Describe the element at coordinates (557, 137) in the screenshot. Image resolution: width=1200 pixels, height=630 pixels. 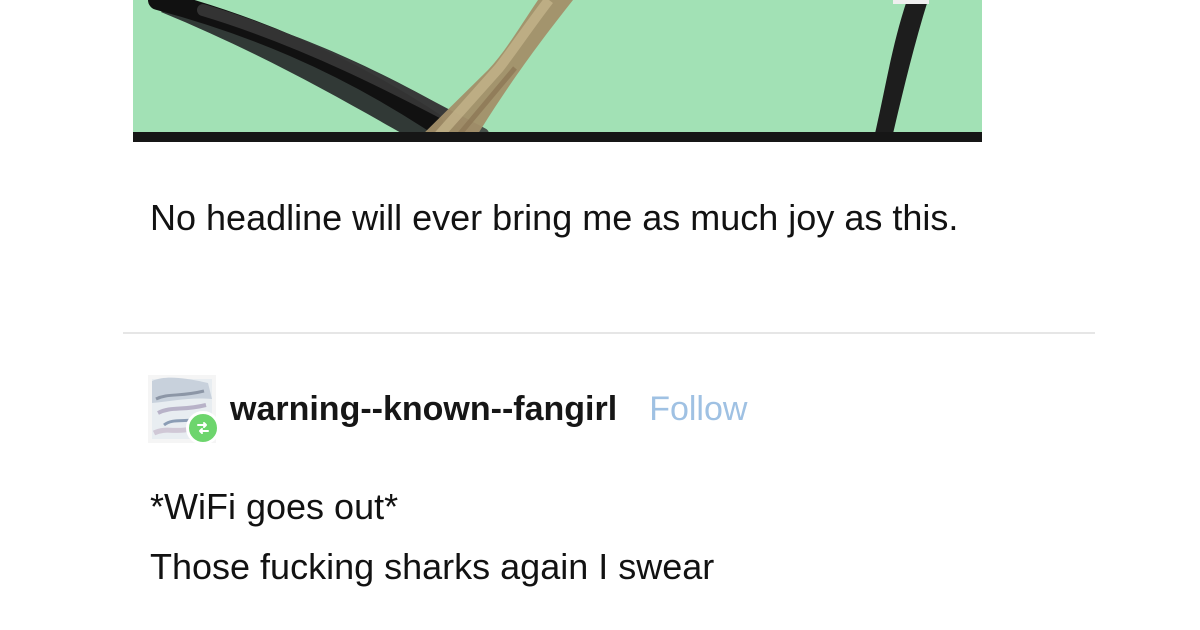
I see `image-bottom-border` at that location.